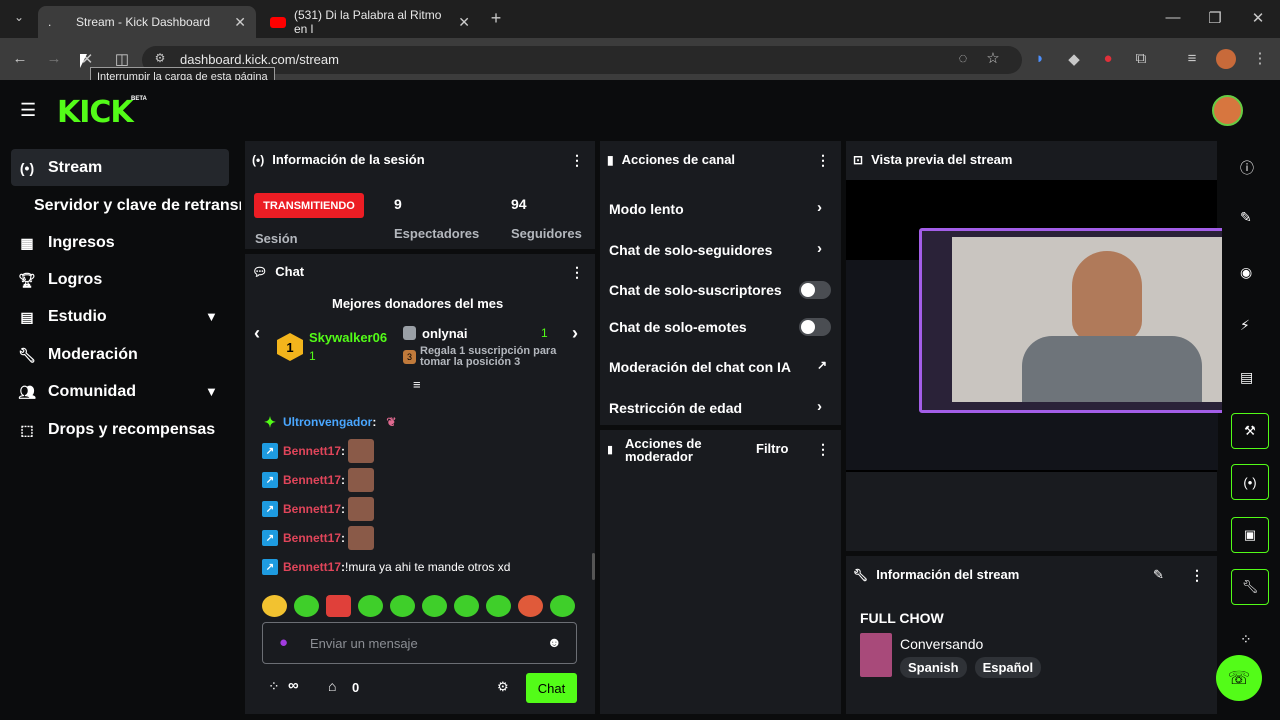  I want to click on rail-button-broadcast: (•), so click(1250, 482).